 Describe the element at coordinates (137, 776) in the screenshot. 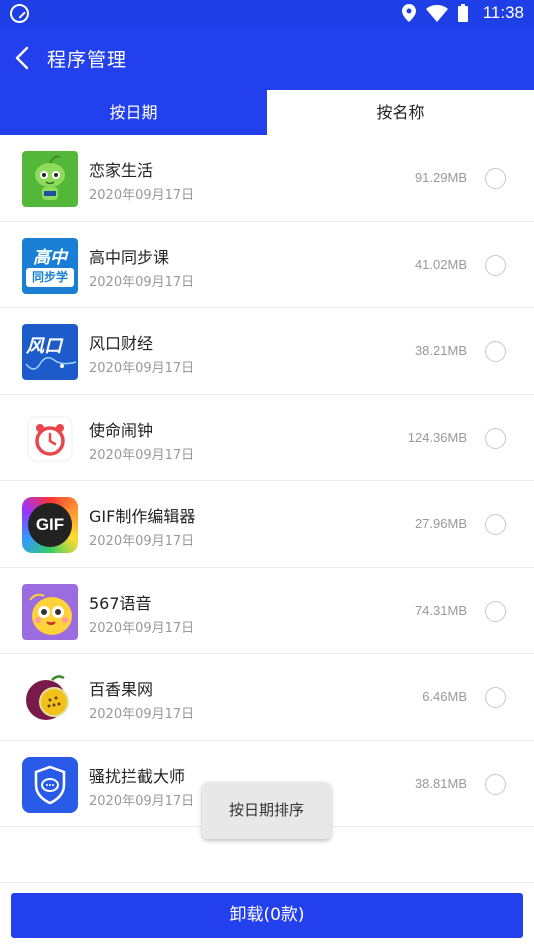

I see `app-name: 骚扰拦截大师` at that location.